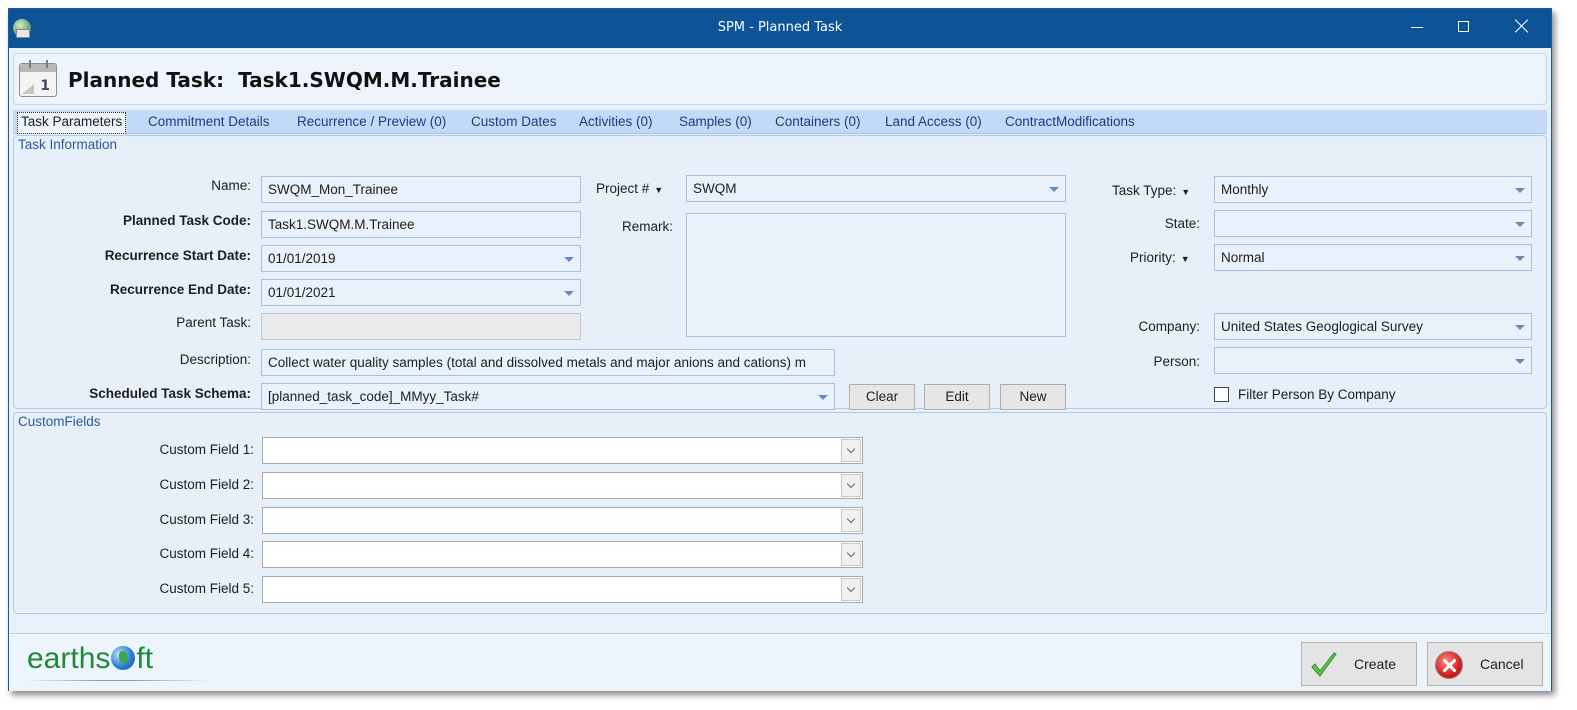 The width and height of the screenshot is (1577, 710). What do you see at coordinates (780, 662) in the screenshot?
I see `footer: earths ft Create Cancel` at bounding box center [780, 662].